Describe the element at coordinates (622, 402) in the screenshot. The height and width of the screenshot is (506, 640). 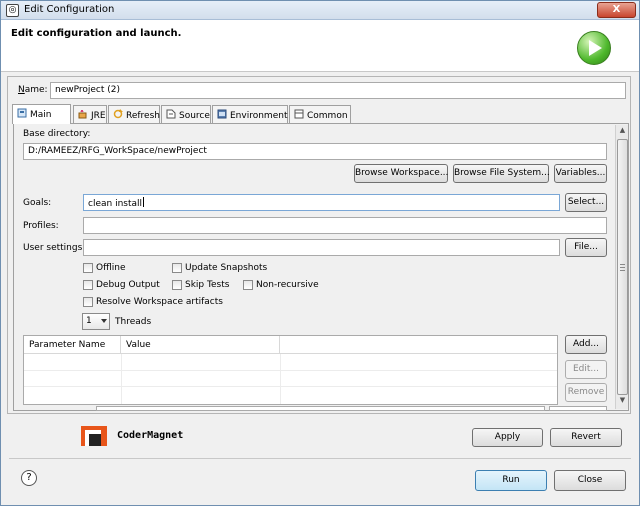
I see `scroll-down-arrow-icon: ▼` at that location.